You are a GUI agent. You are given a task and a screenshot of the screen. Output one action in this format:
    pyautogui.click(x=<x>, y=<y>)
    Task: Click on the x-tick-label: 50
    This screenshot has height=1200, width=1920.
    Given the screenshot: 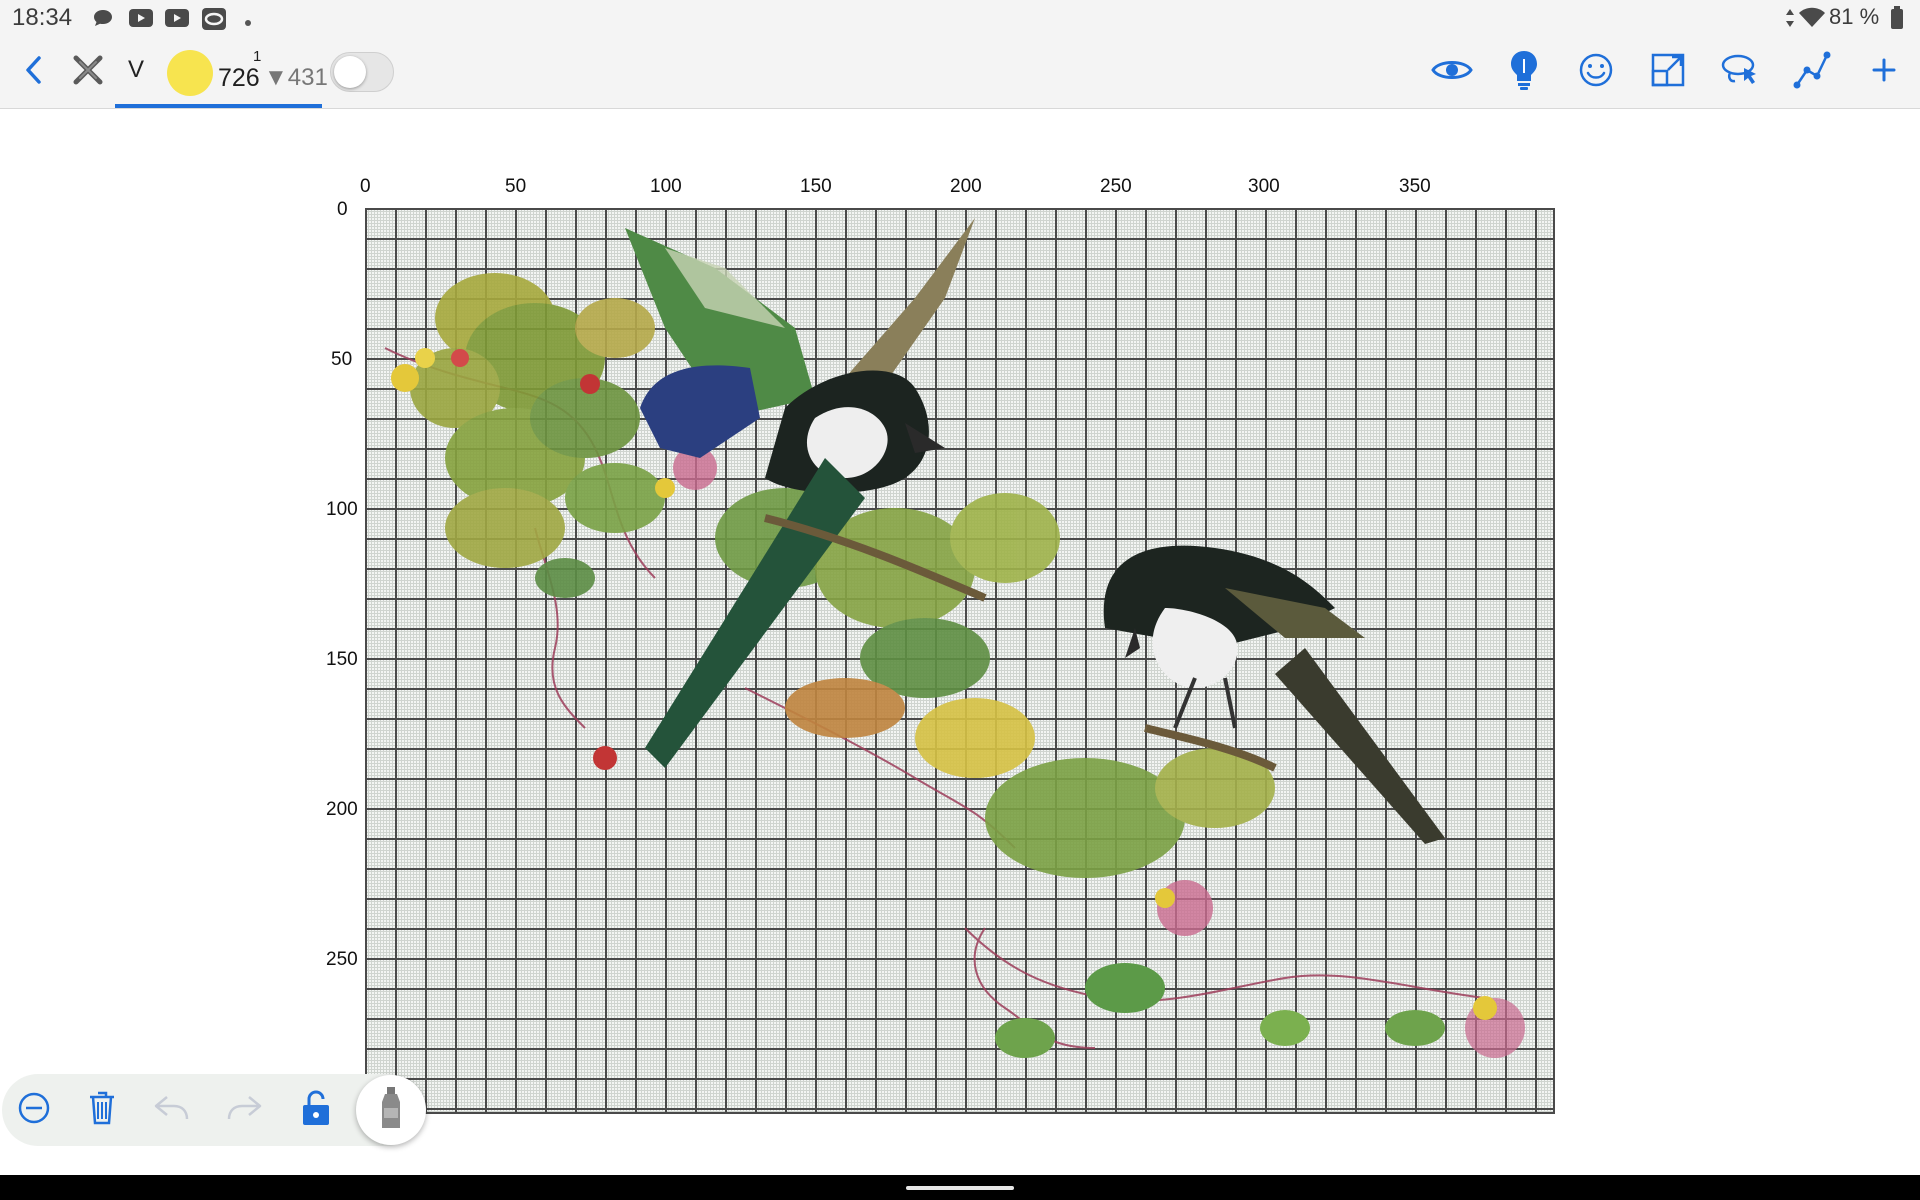 What is the action you would take?
    pyautogui.click(x=516, y=186)
    